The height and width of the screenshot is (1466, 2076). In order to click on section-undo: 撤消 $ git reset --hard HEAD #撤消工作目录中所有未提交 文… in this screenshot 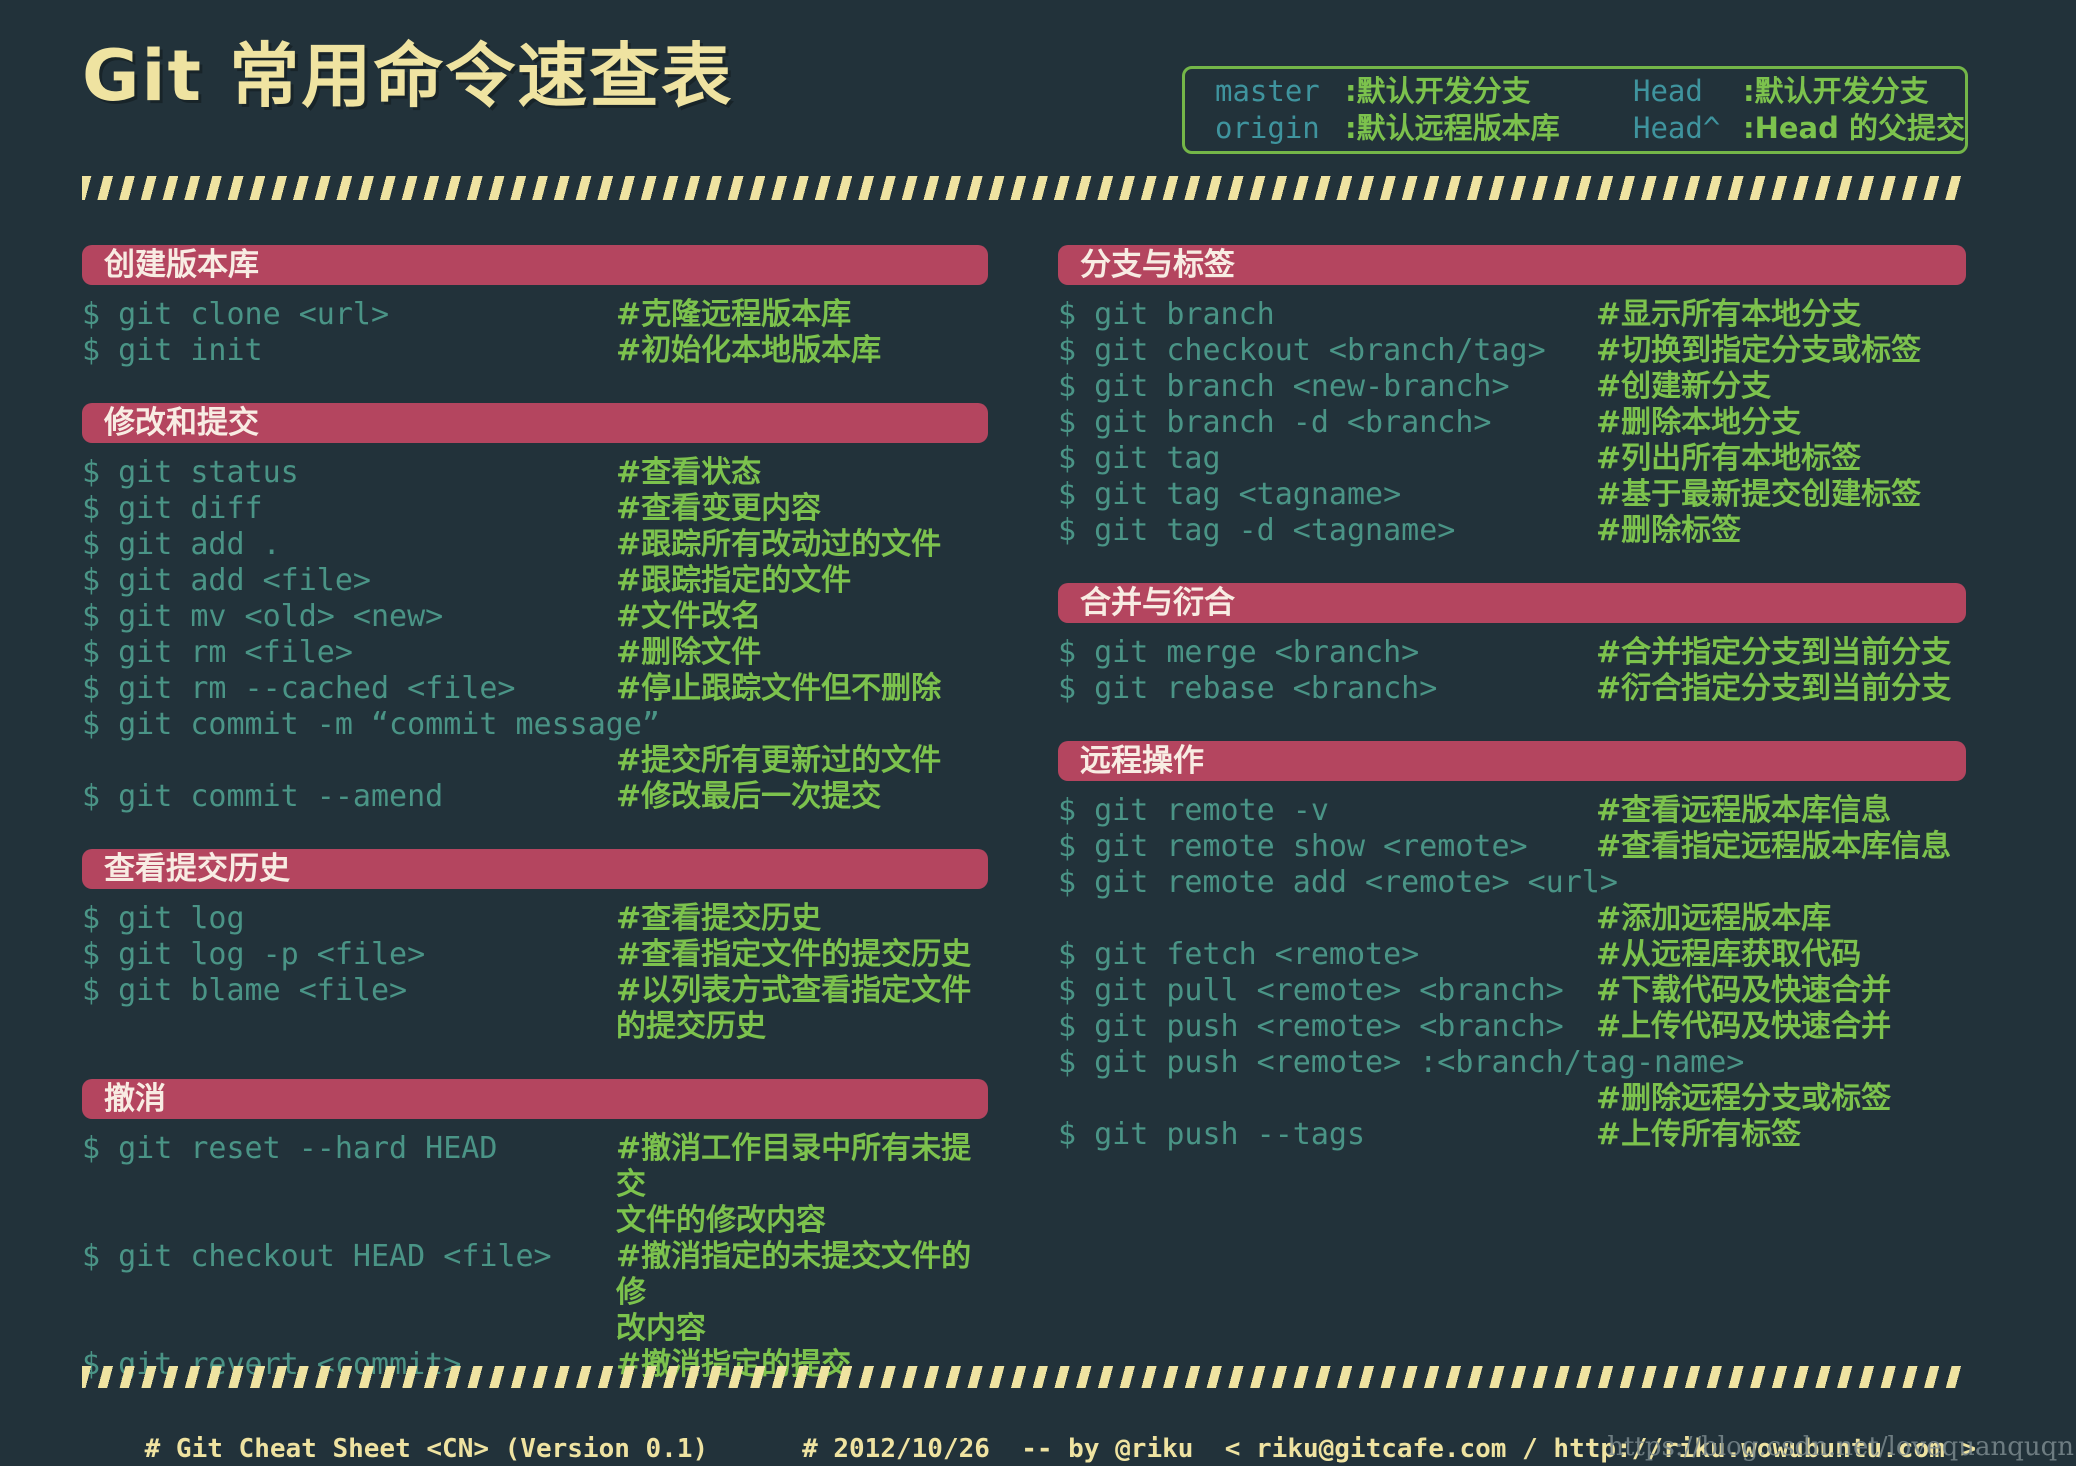, I will do `click(535, 1231)`.